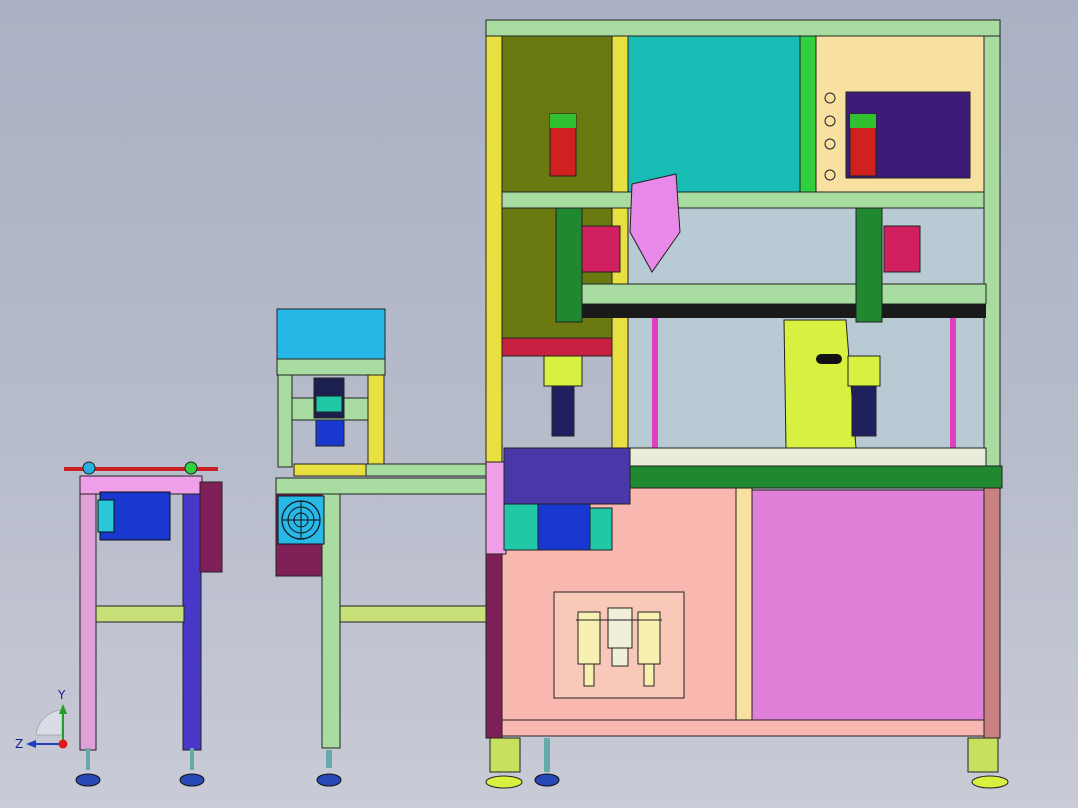  I want to click on left-stand-roller, so click(141, 485).